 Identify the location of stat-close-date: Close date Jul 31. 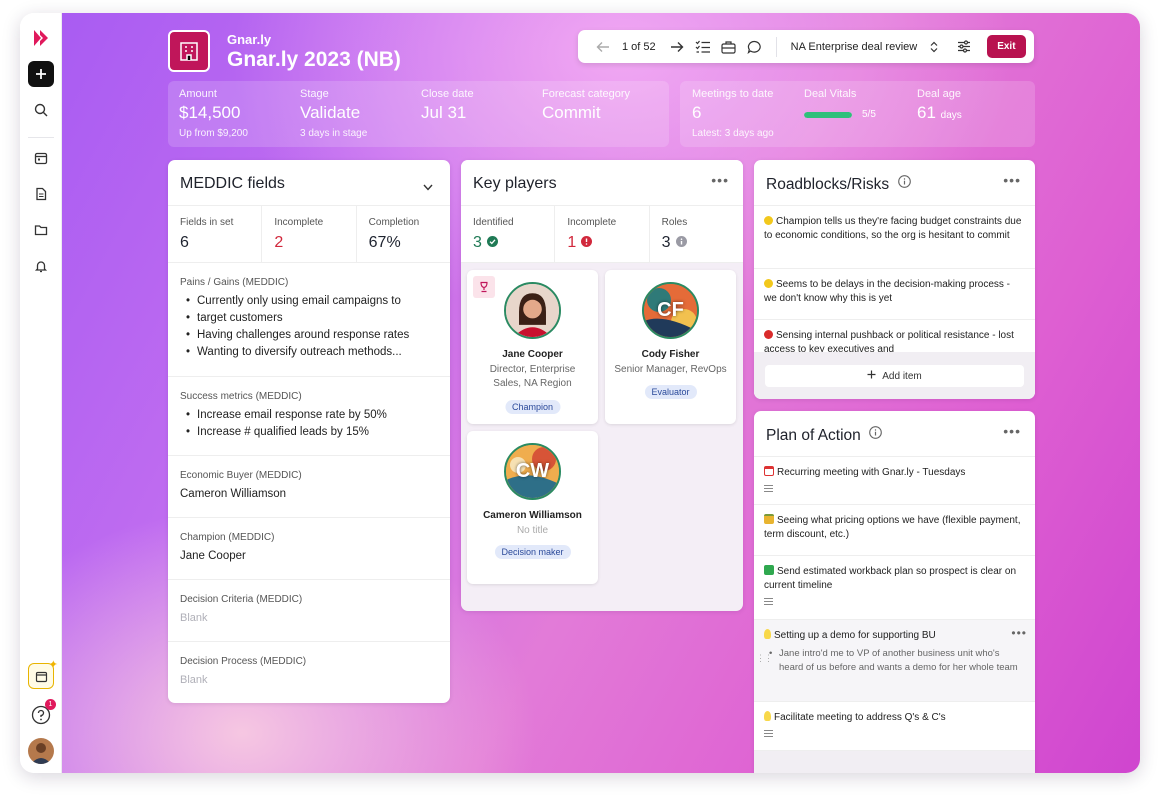
(447, 105).